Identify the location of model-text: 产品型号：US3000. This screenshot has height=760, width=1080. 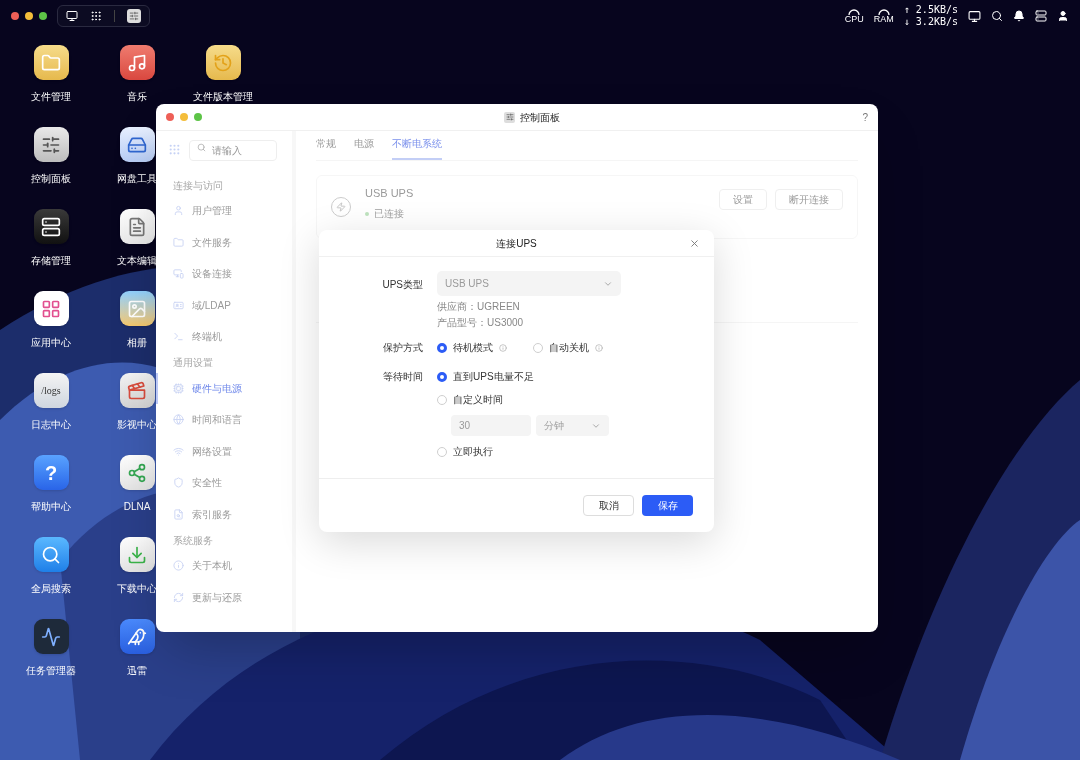
(481, 323).